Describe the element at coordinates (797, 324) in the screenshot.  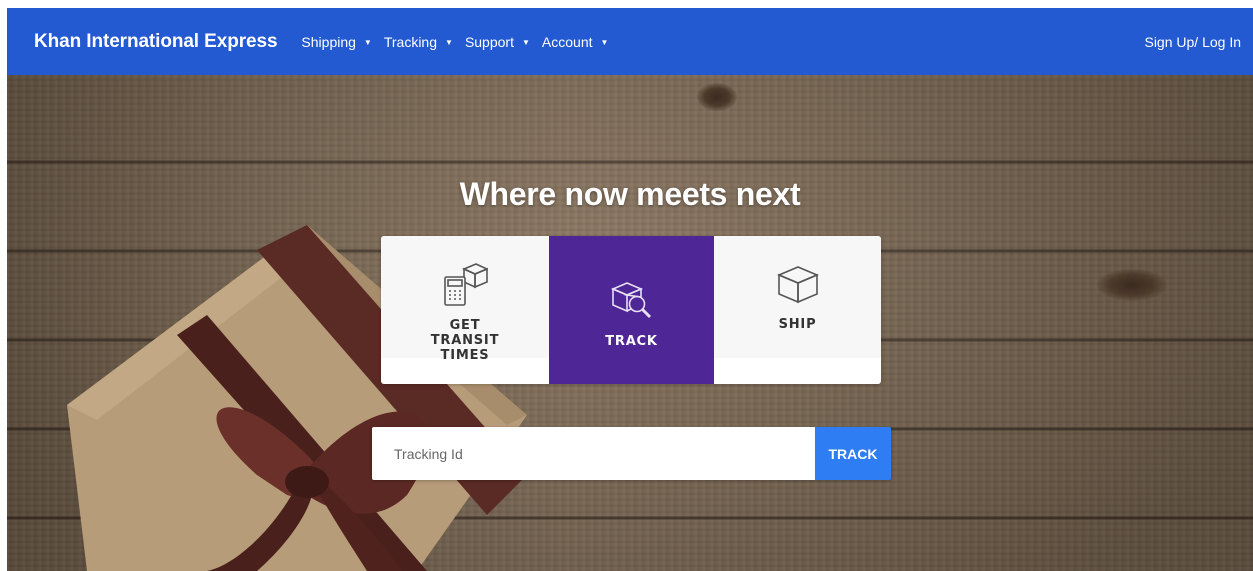
I see `option-label: SHIP` at that location.